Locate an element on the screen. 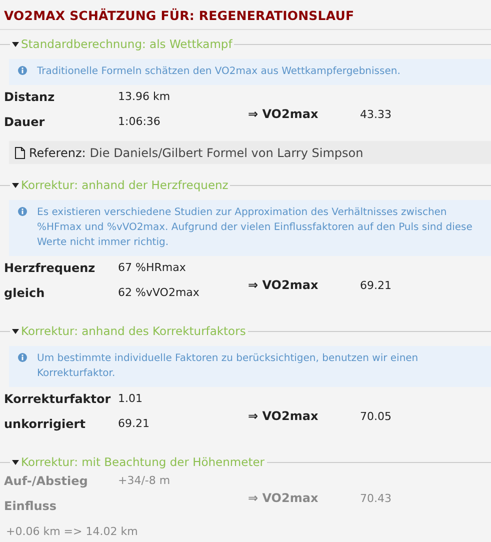 This screenshot has width=491, height=542. section-toggle: Standardberechnung: als Wettkampf is located at coordinates (122, 44).